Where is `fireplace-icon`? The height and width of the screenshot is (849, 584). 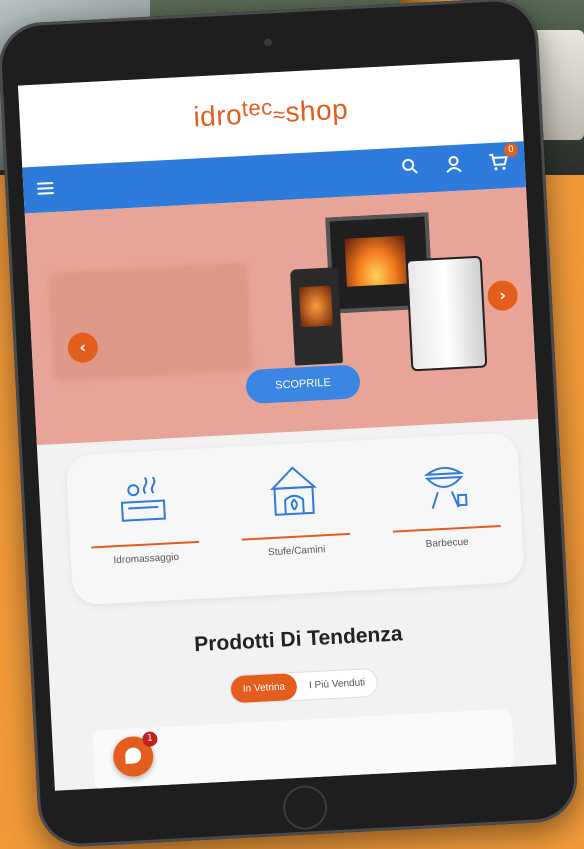 fireplace-icon is located at coordinates (293, 491).